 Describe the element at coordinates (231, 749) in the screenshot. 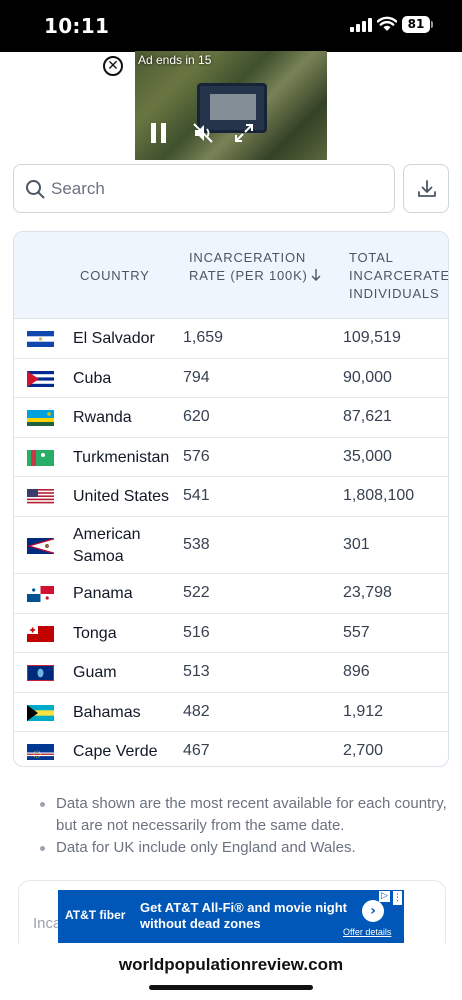

I see `table-row: Cape Verde 467 2,700` at that location.